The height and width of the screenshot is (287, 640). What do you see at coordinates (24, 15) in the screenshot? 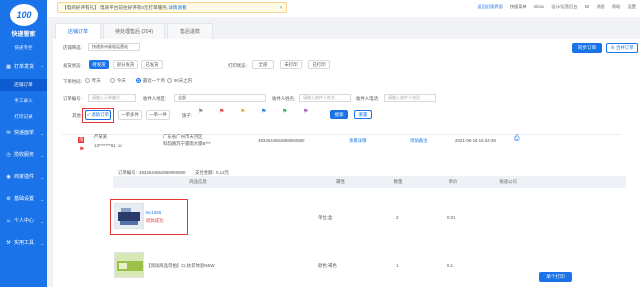
I see `app-logo: 100` at bounding box center [24, 15].